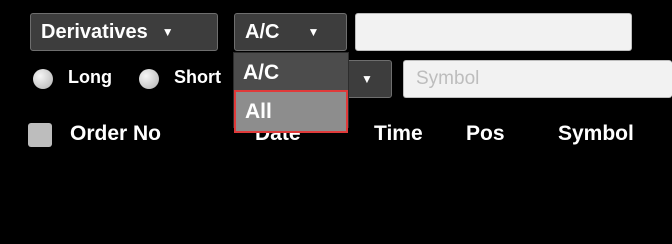 This screenshot has width=672, height=244. I want to click on symbol-input-placeholder: Symbol, so click(448, 78).